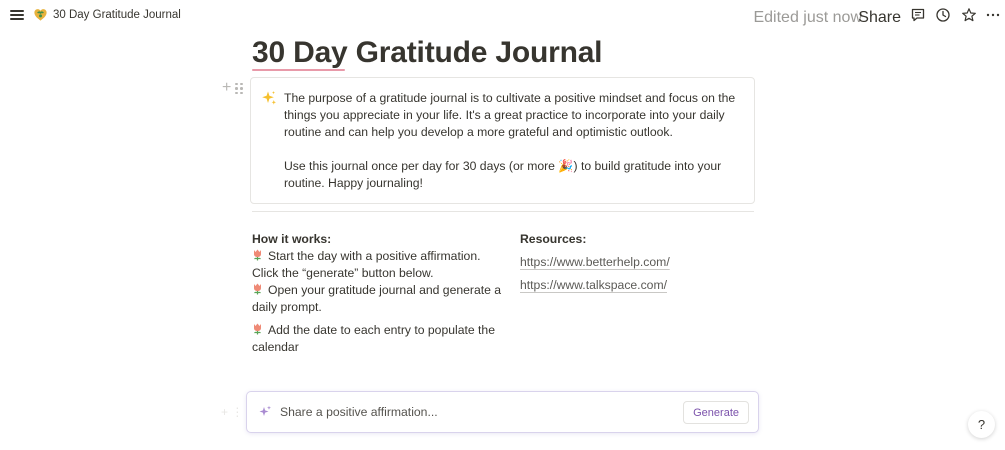 The height and width of the screenshot is (450, 1005). What do you see at coordinates (265, 410) in the screenshot?
I see `ai-sparkle-icon` at bounding box center [265, 410].